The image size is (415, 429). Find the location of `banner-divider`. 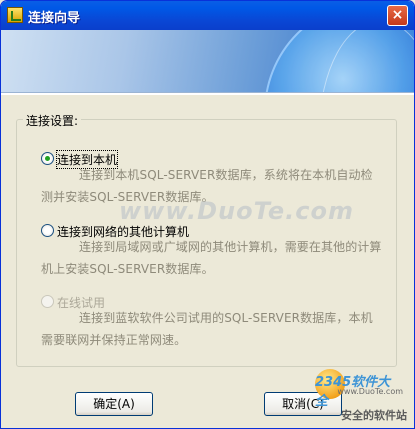

banner-divider is located at coordinates (207, 93).